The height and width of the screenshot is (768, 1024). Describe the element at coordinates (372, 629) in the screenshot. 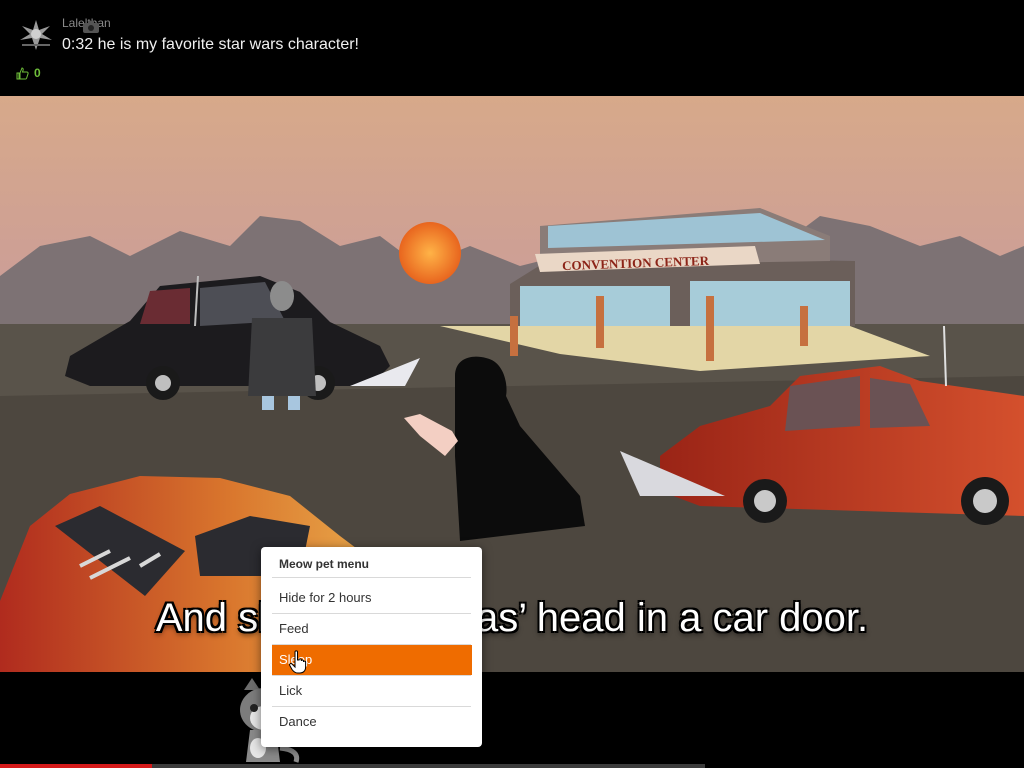

I see `menu-item-feed: Feed` at that location.